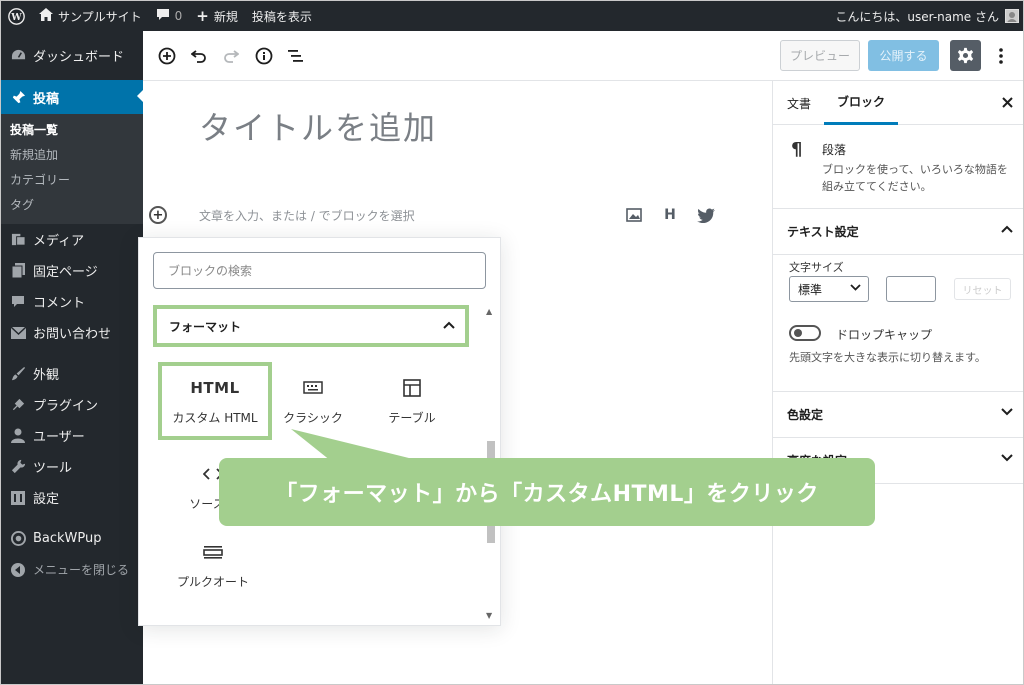 This screenshot has width=1024, height=685. I want to click on wrench-icon, so click(18, 467).